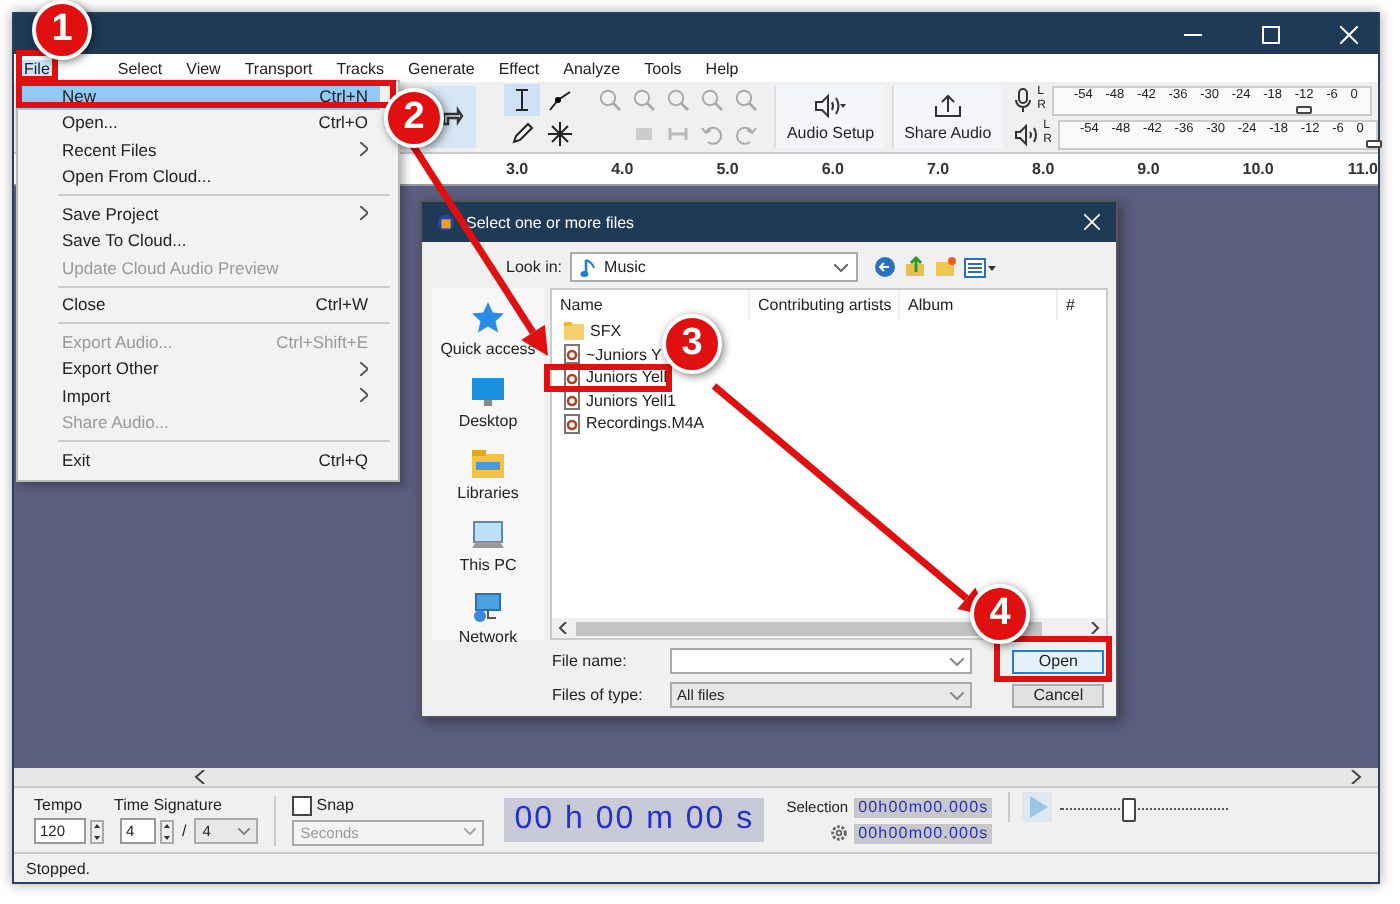 The width and height of the screenshot is (1400, 904). Describe the element at coordinates (199, 459) in the screenshot. I see `menu-item: Exit Ctrl+Q` at that location.